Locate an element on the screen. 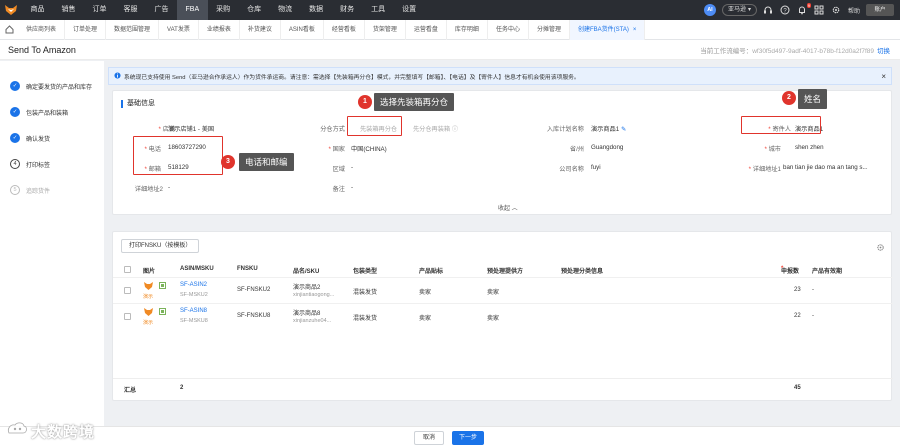  quantity-value: 23 is located at coordinates (797, 290).